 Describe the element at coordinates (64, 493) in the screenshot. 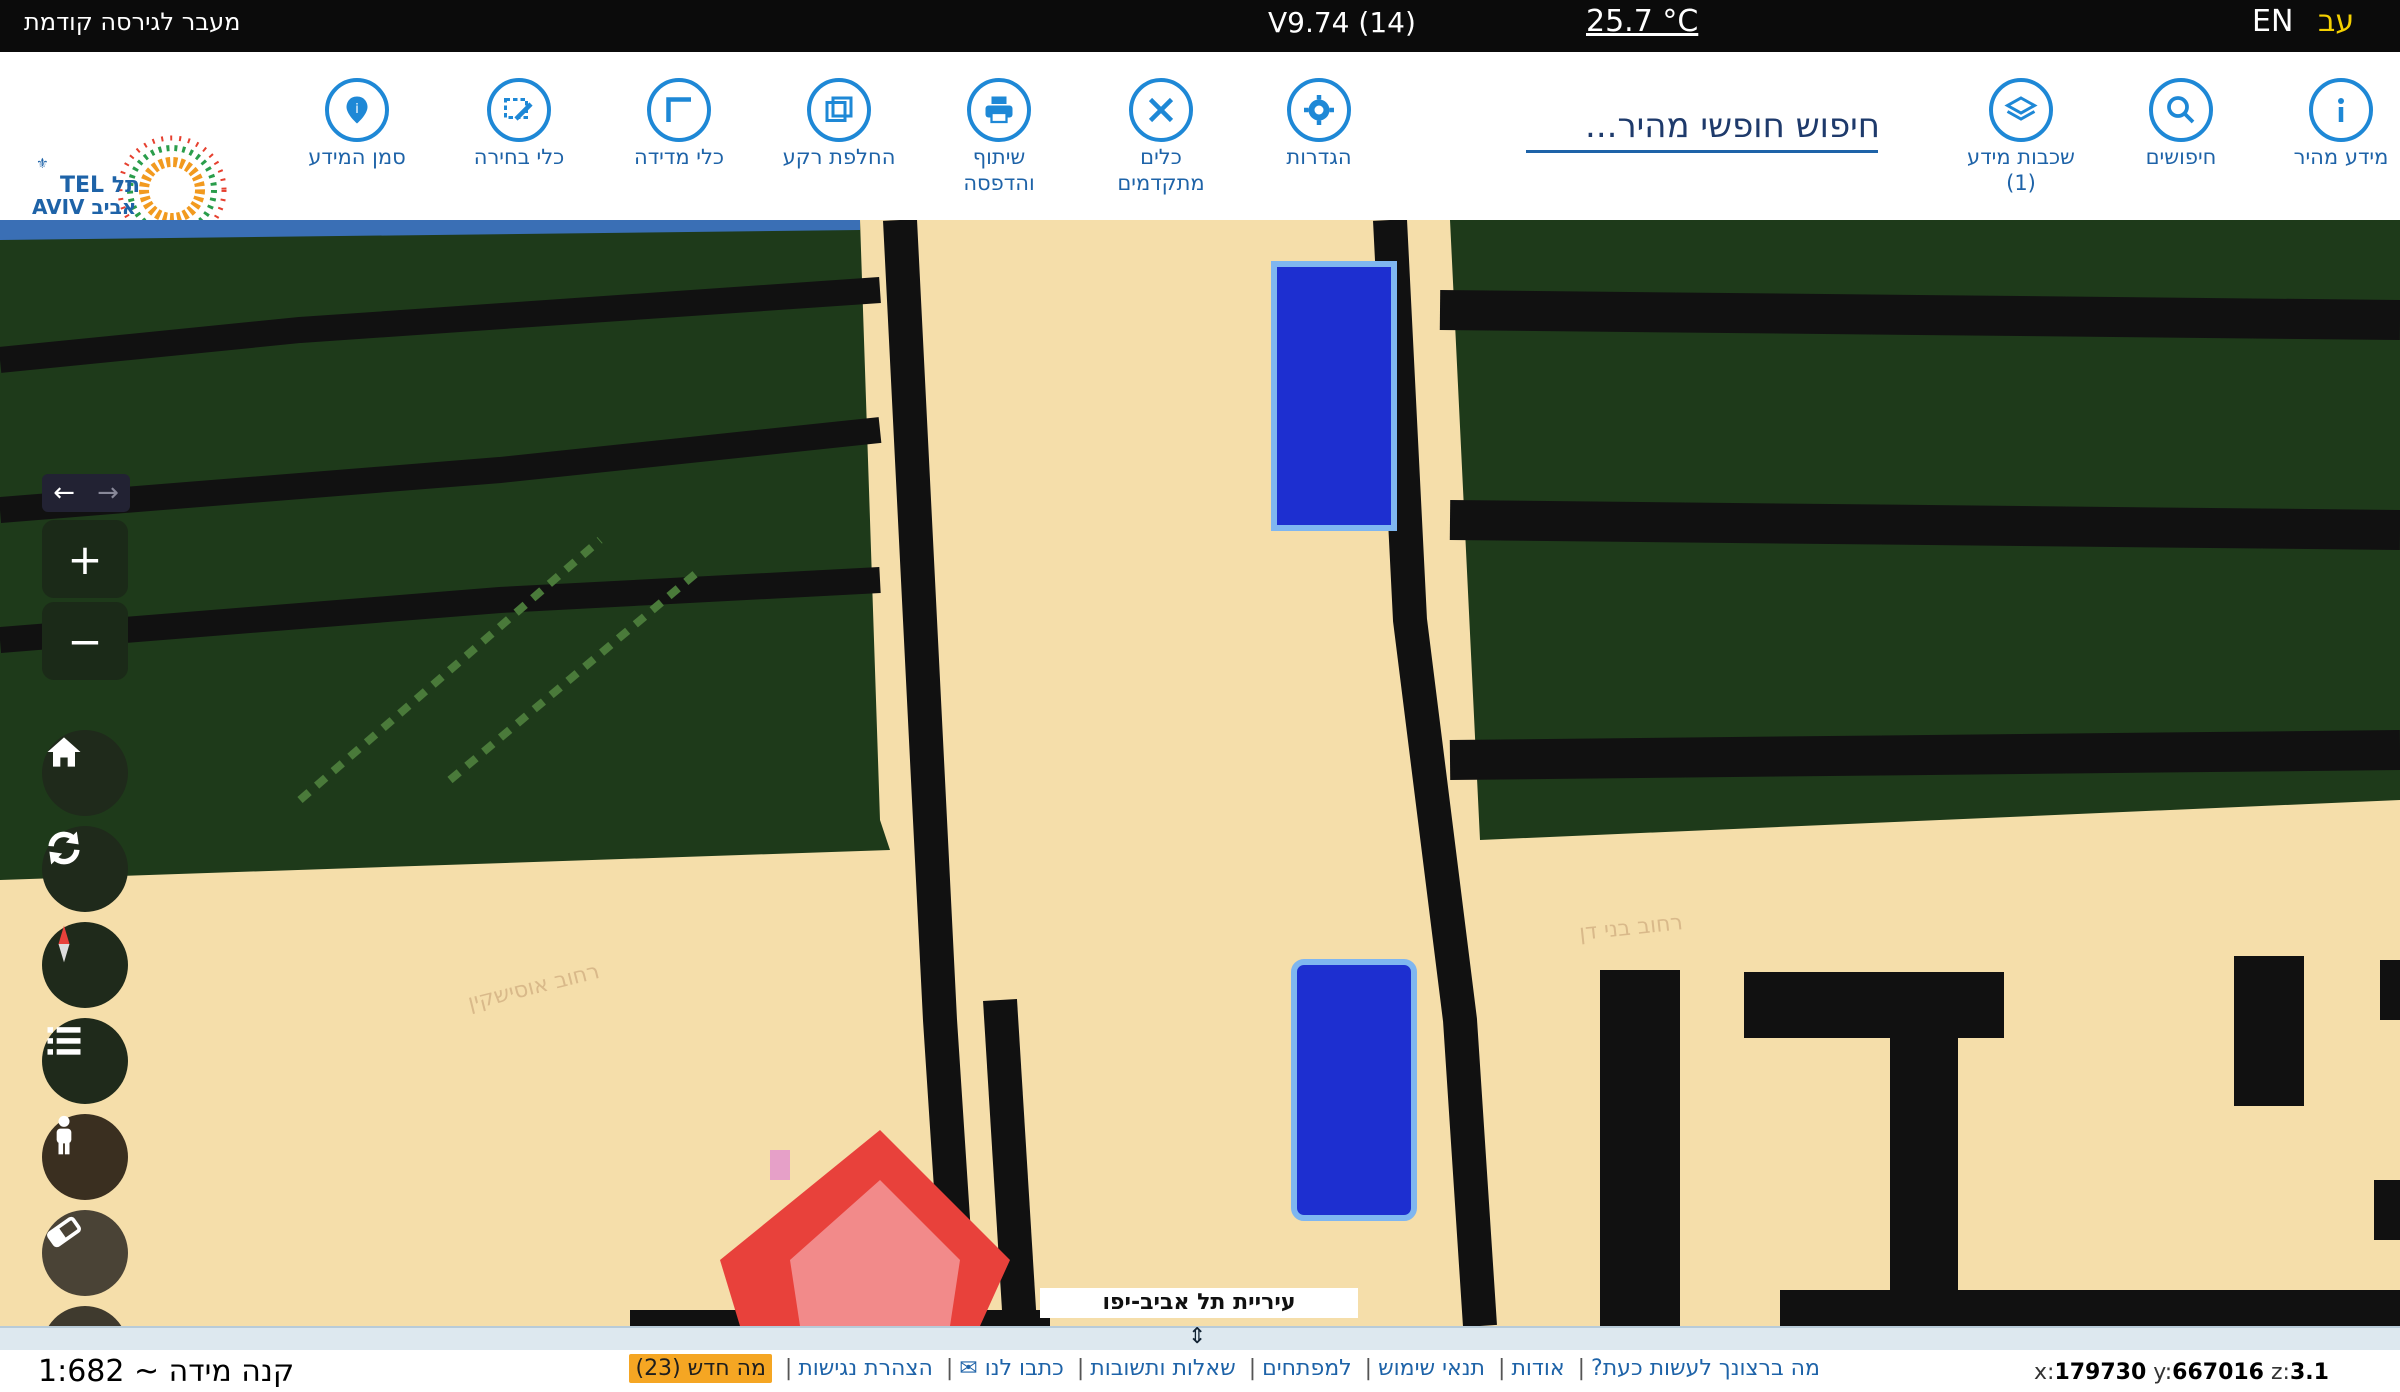

I see `back-arrow-icon: ←` at that location.